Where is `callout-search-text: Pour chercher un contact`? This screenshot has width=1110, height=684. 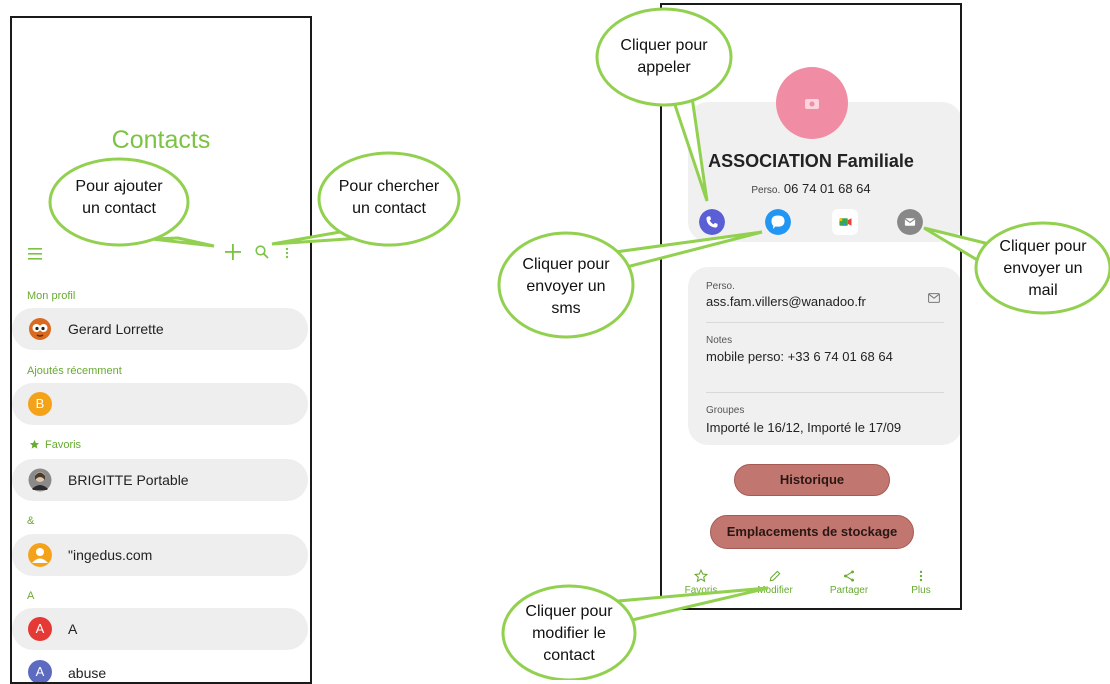 callout-search-text: Pour chercher un contact is located at coordinates (389, 197).